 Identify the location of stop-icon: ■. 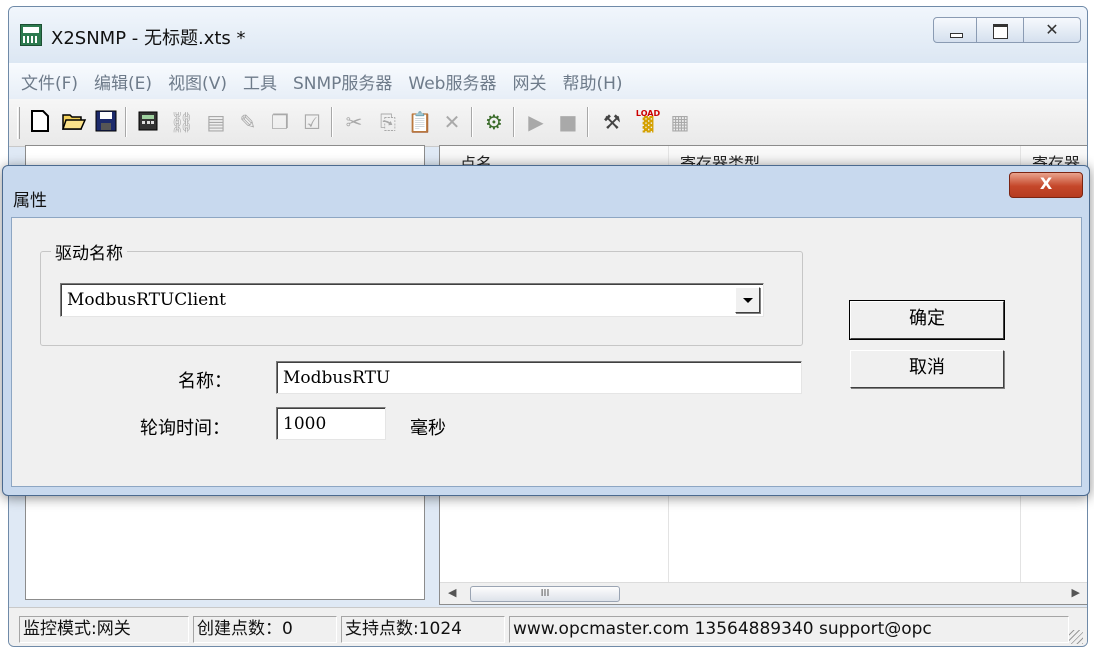
(568, 122).